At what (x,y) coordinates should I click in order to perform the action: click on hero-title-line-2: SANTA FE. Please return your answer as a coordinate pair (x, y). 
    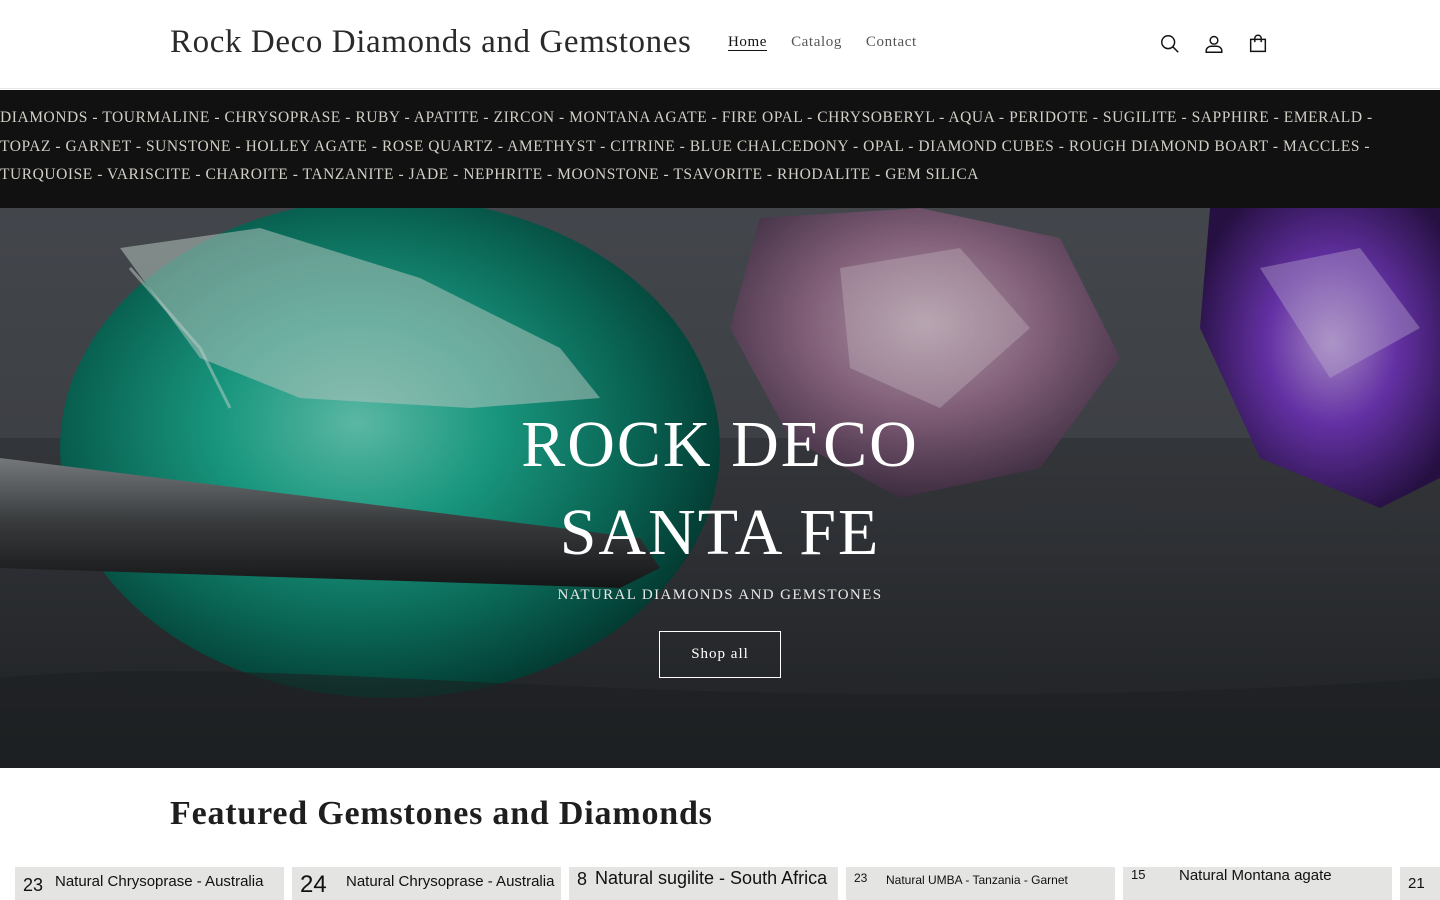
    Looking at the image, I should click on (720, 532).